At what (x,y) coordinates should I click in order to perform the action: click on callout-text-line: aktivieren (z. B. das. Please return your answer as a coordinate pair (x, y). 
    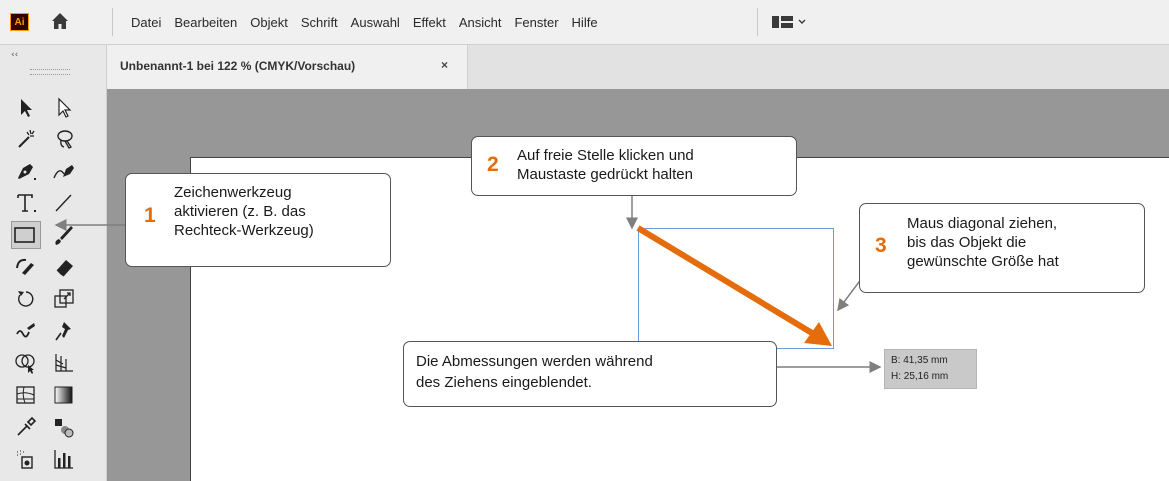
    Looking at the image, I should click on (240, 211).